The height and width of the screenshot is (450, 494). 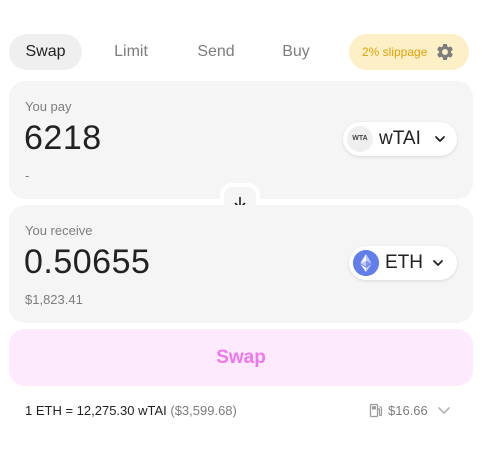 I want to click on slippage-label: 2% slippage, so click(x=395, y=52).